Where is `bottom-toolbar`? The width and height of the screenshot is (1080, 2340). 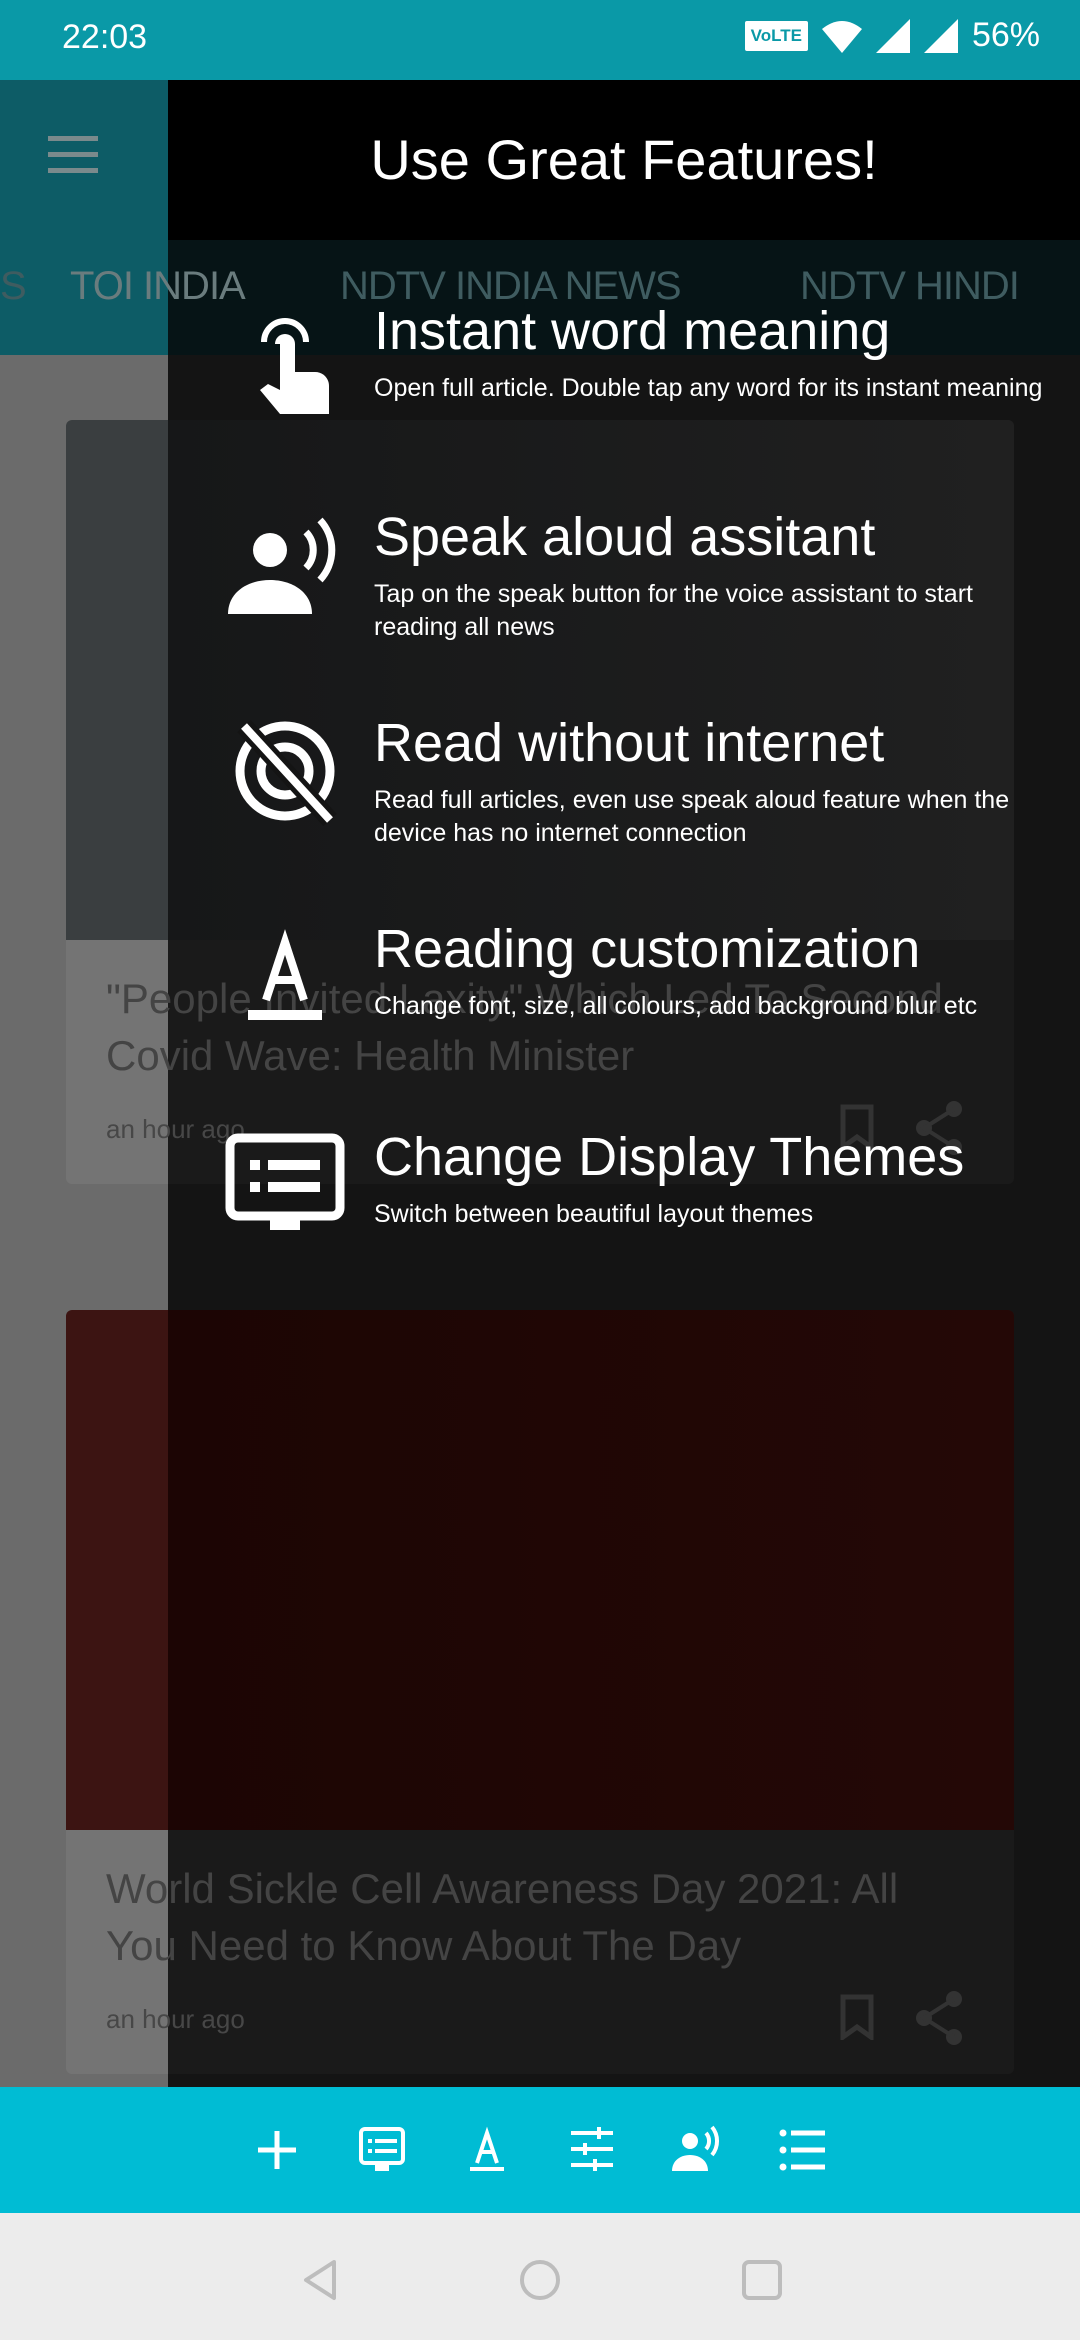 bottom-toolbar is located at coordinates (540, 2150).